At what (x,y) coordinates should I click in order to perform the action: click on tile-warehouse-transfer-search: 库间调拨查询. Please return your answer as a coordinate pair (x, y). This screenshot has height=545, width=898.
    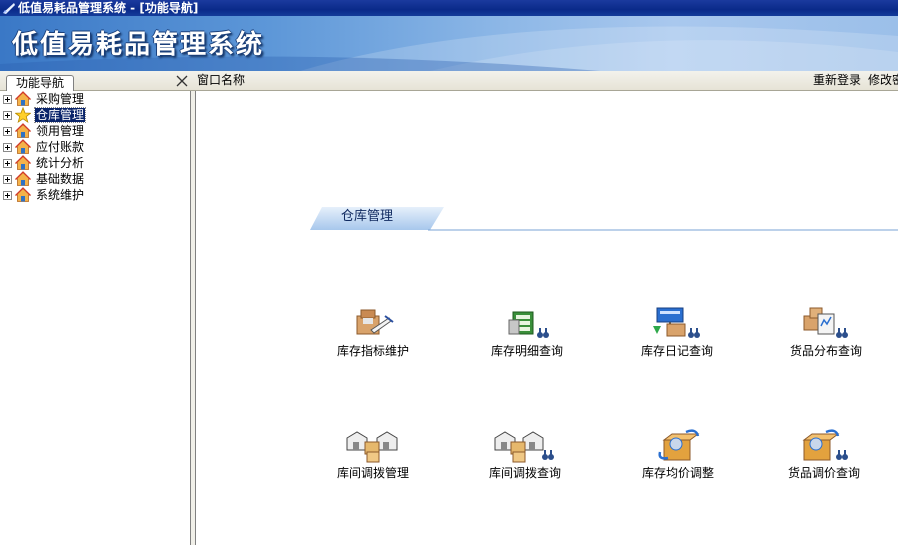
    Looking at the image, I should click on (525, 463).